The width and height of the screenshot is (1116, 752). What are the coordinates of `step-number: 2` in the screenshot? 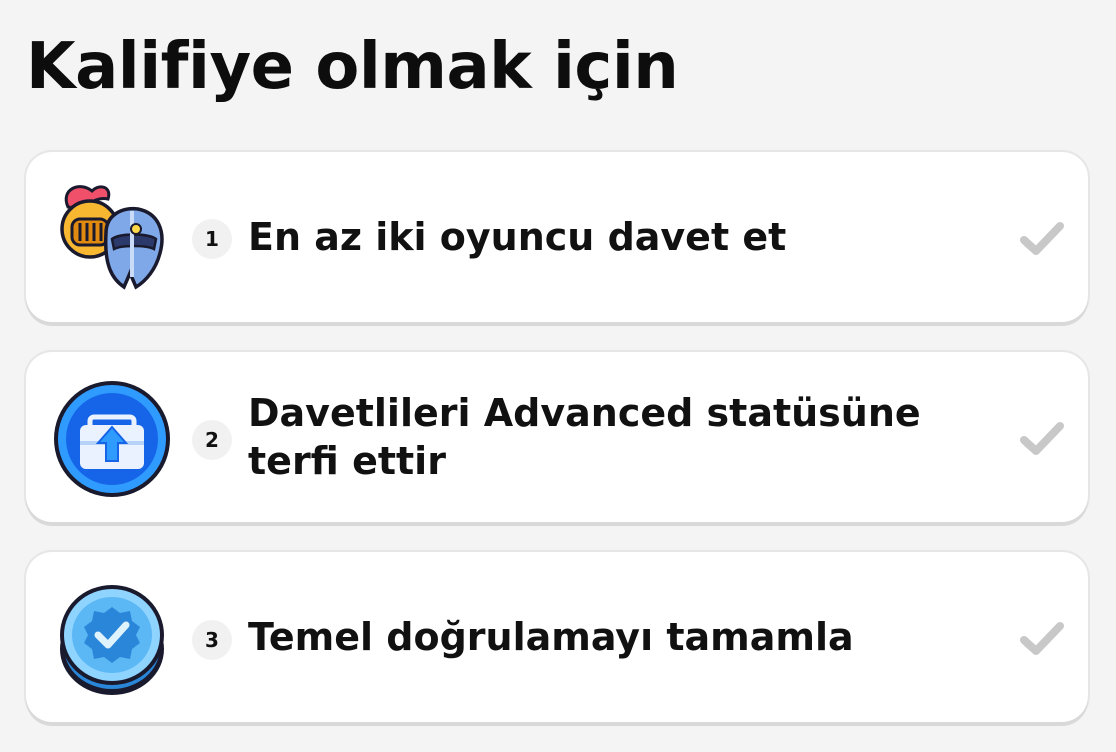 It's located at (212, 440).